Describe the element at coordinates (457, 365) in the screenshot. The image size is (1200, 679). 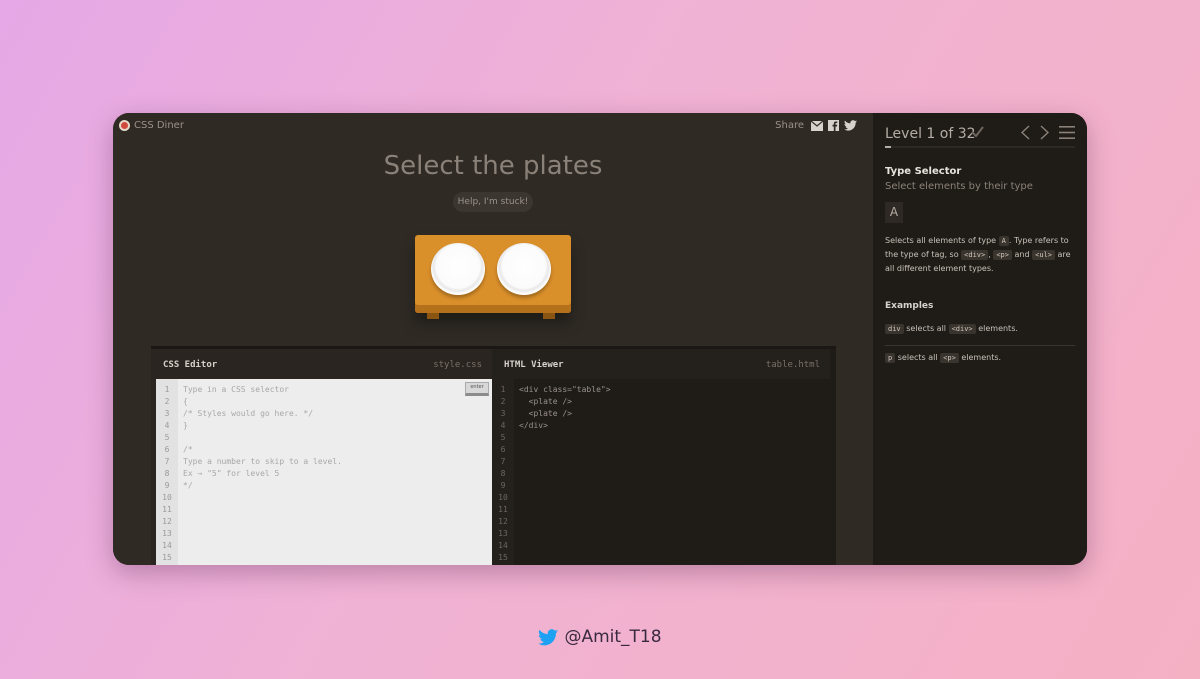
I see `css-filename: style.css` at that location.